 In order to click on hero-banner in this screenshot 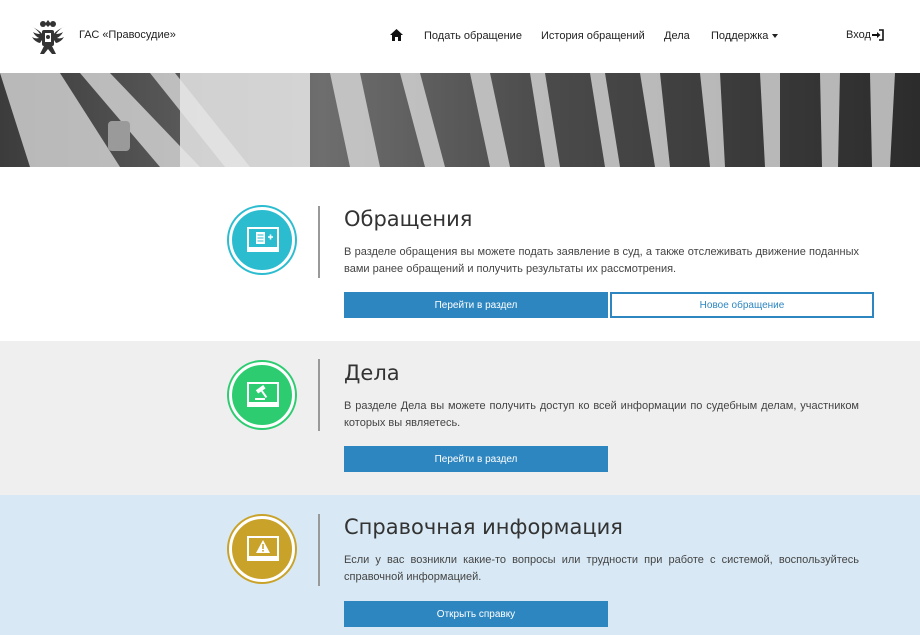, I will do `click(460, 120)`.